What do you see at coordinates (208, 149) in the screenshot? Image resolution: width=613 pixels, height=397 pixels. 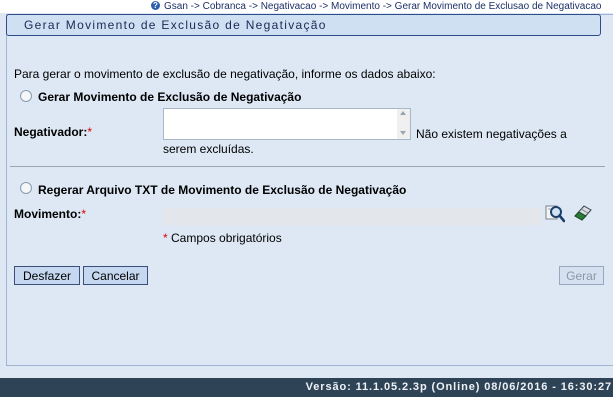 I see `no-negativacoes-message-line2: serem excluídas.` at bounding box center [208, 149].